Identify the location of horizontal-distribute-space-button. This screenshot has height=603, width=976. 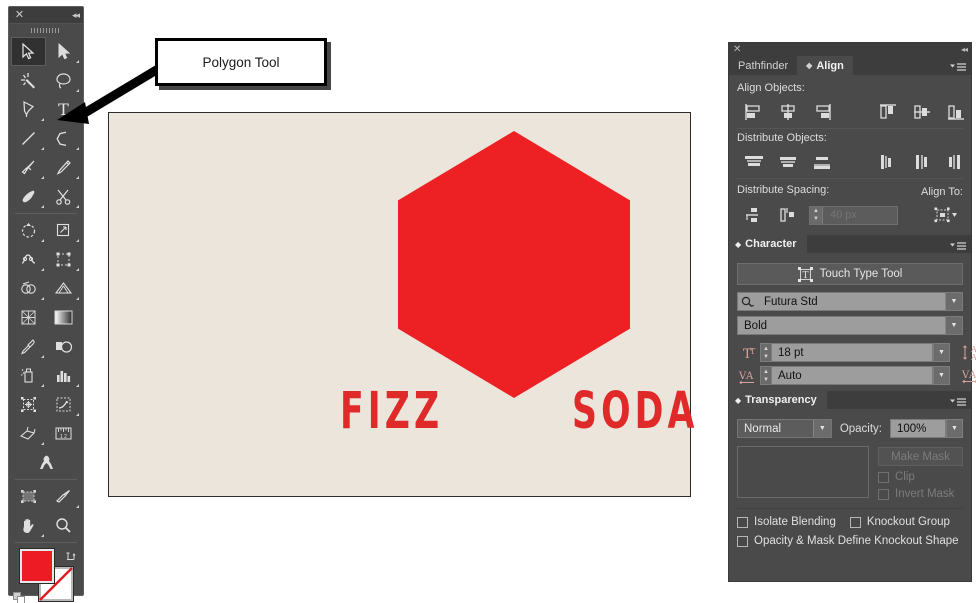
(788, 215).